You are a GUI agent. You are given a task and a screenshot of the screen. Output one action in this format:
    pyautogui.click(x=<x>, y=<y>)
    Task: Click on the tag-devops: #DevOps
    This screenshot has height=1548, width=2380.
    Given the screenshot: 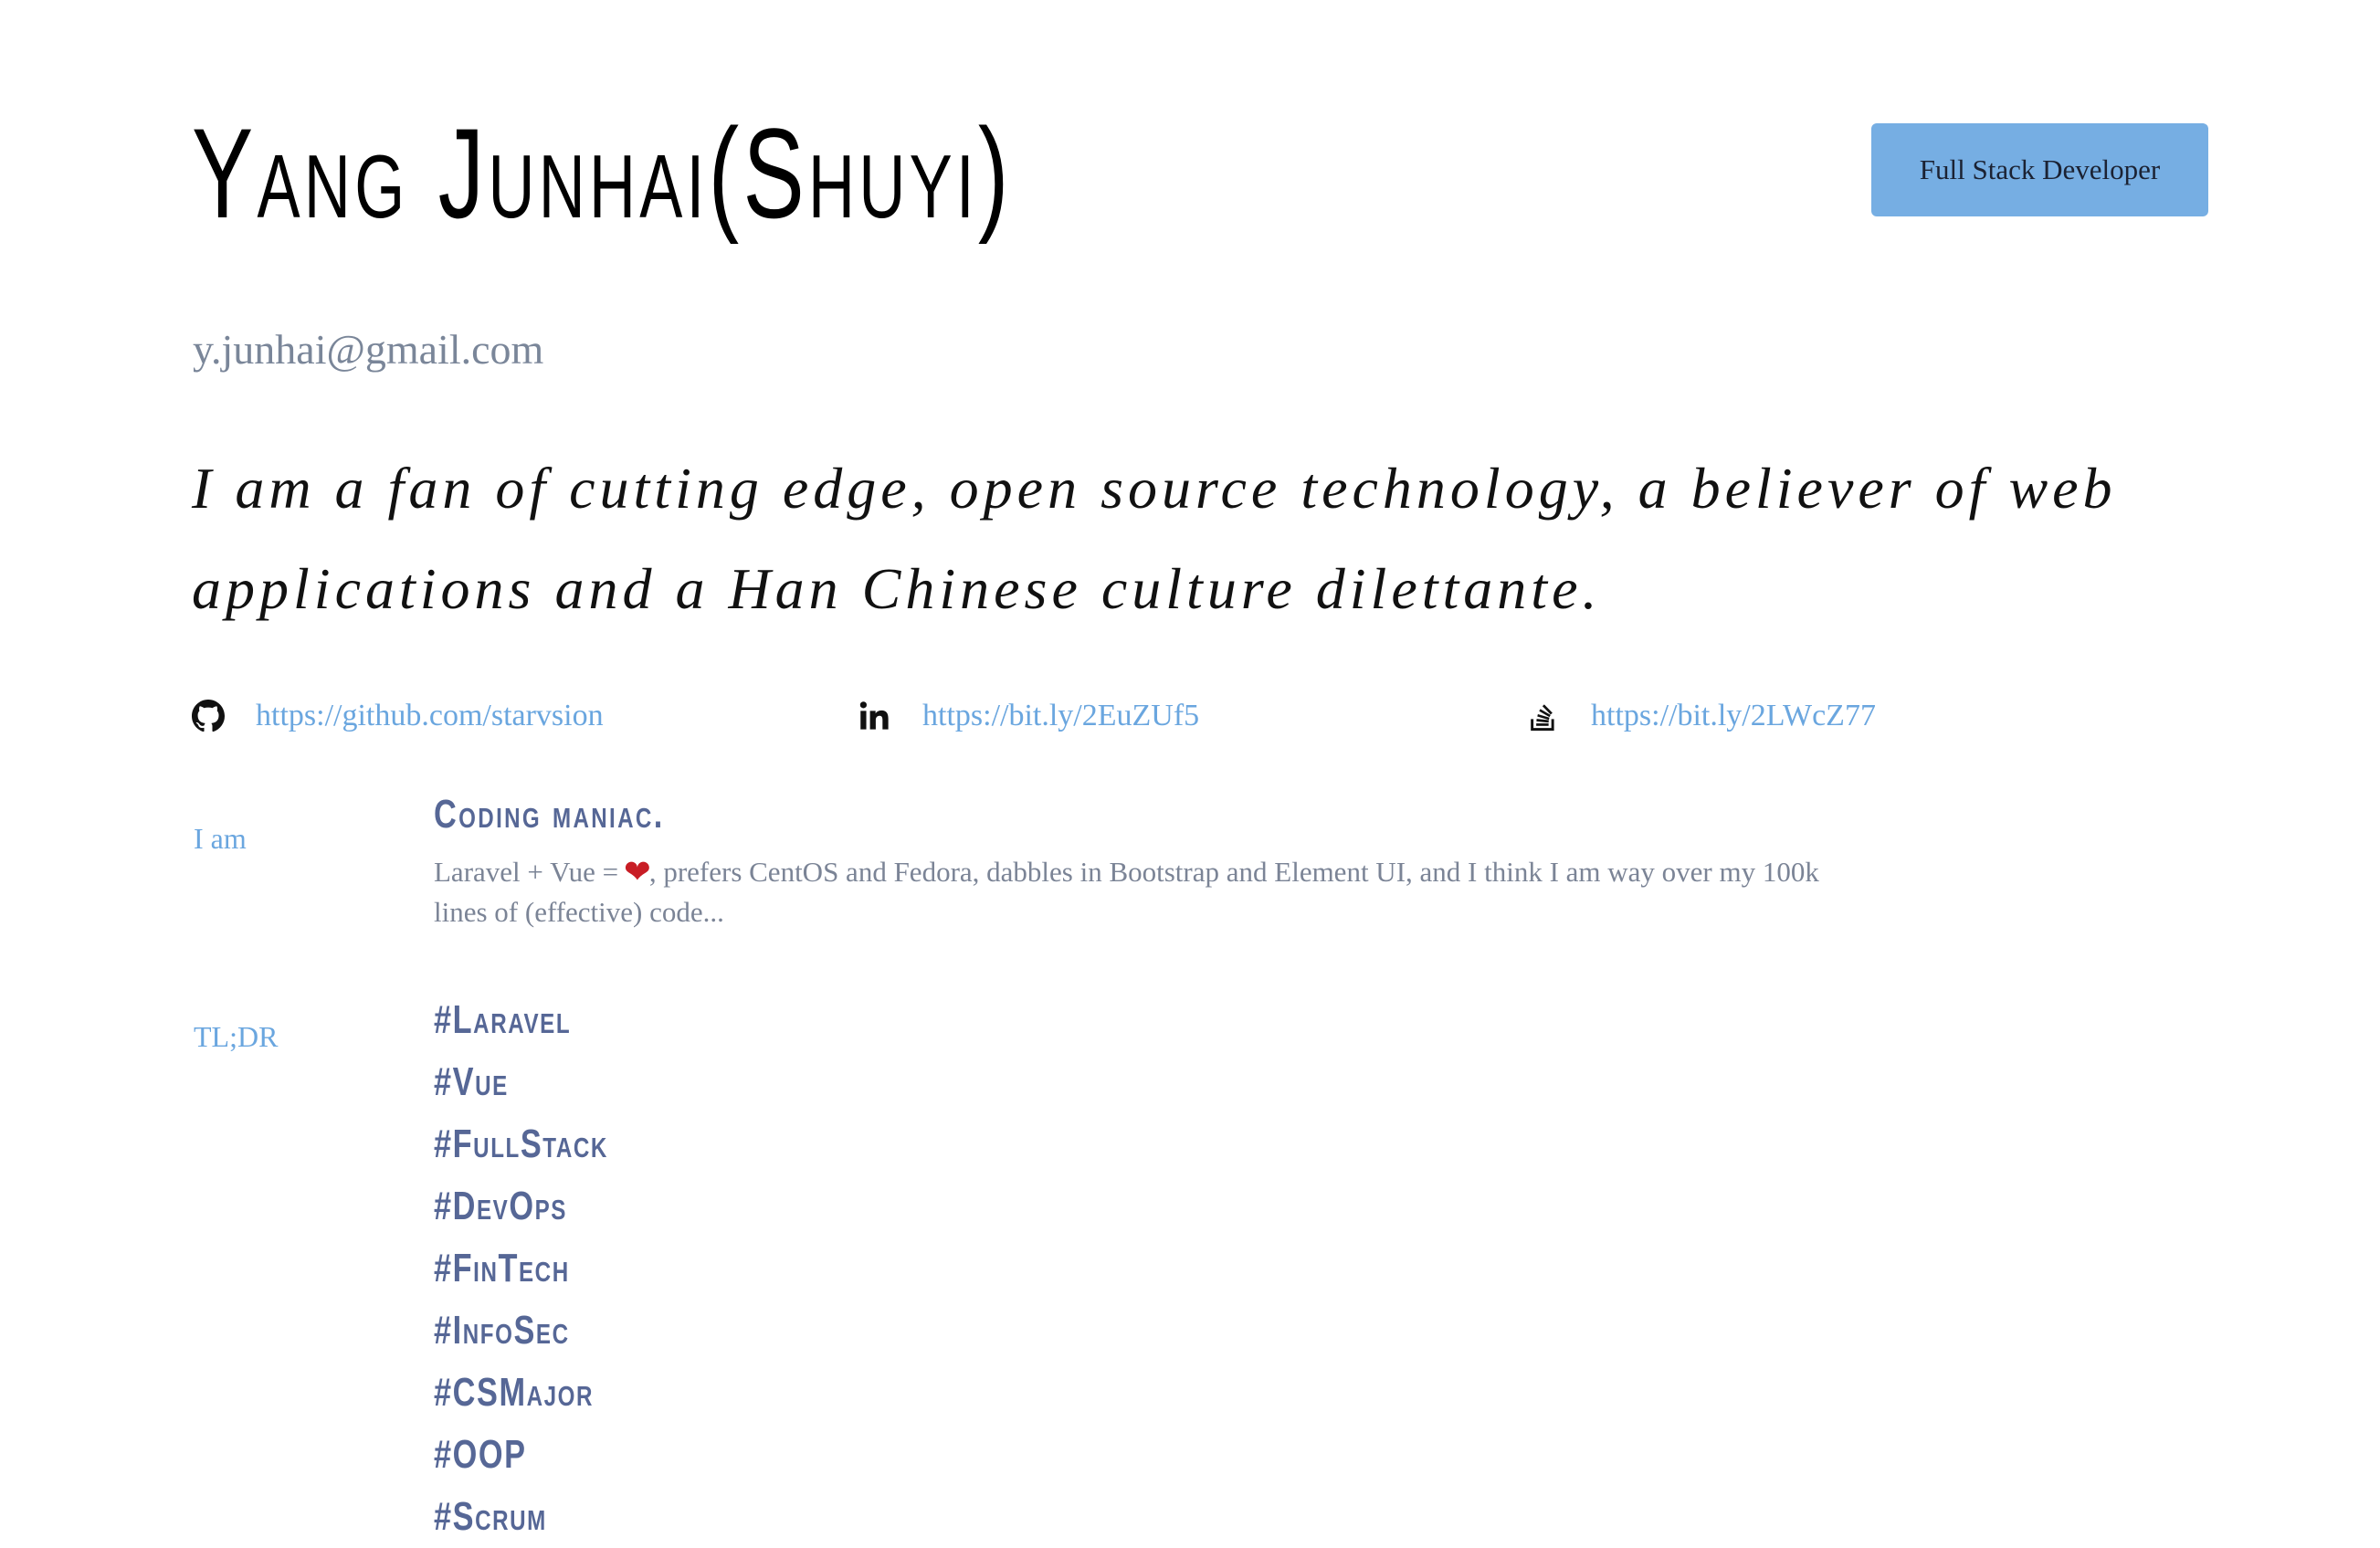 What is the action you would take?
    pyautogui.click(x=501, y=1206)
    